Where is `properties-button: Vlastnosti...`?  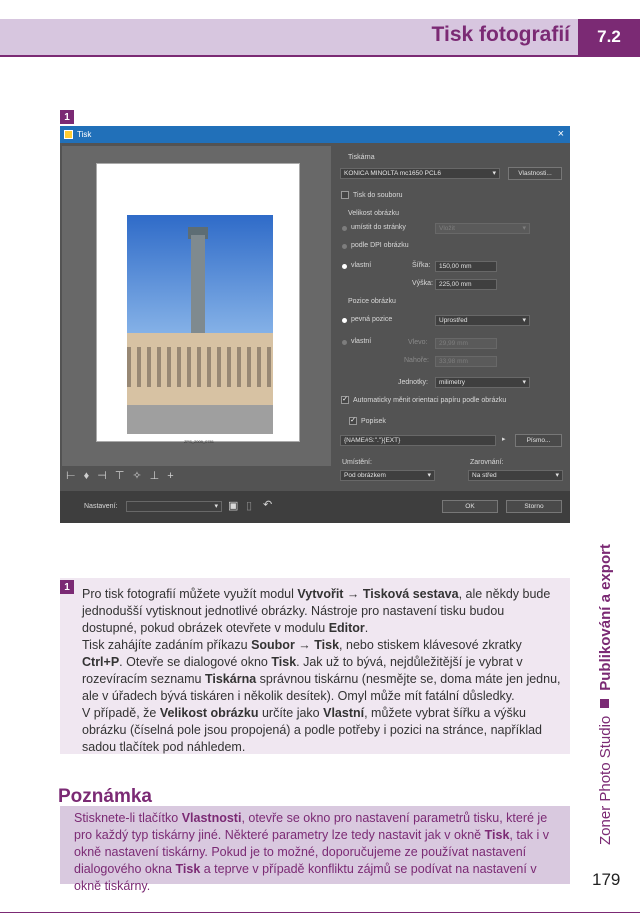 properties-button: Vlastnosti... is located at coordinates (535, 173).